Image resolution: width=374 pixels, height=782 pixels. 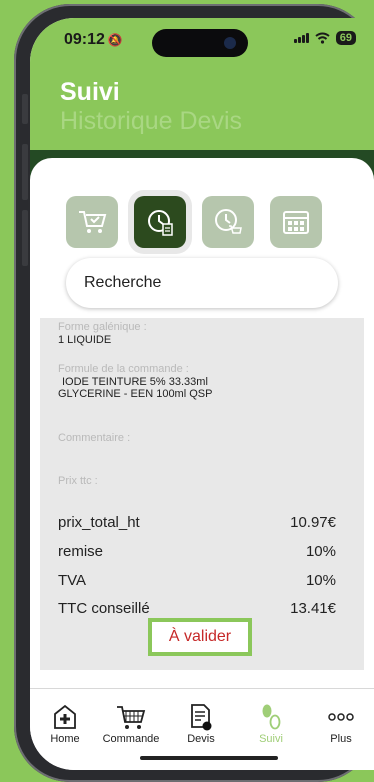 I want to click on medical-house-icon, so click(x=65, y=716).